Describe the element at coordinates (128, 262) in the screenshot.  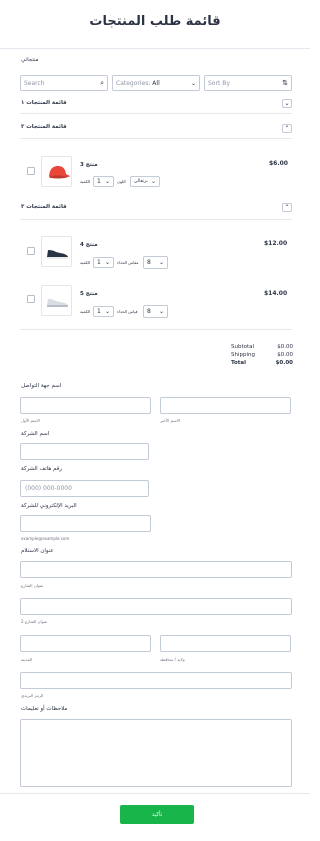
I see `option-label: مقاس الحذاء` at that location.